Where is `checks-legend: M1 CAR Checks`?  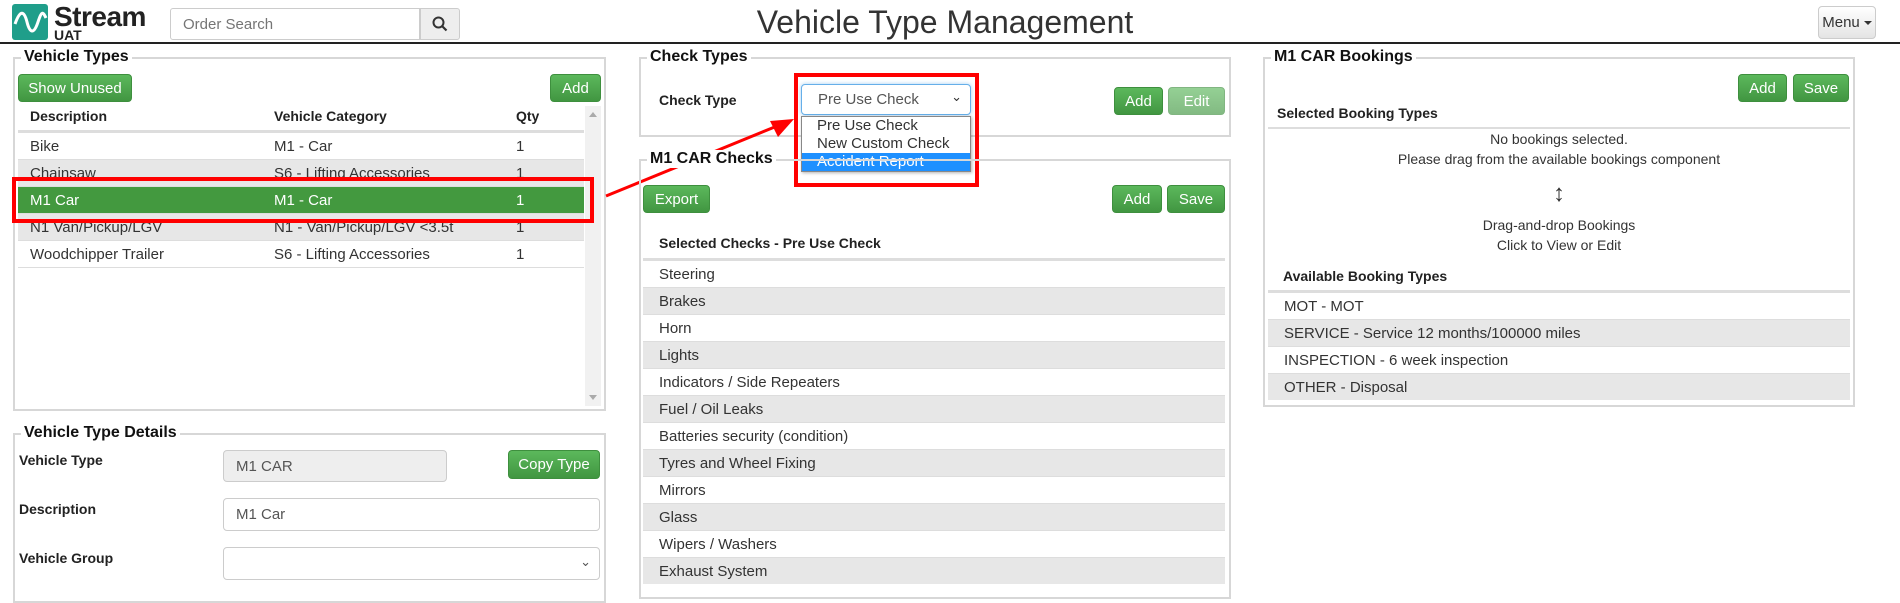
checks-legend: M1 CAR Checks is located at coordinates (711, 159).